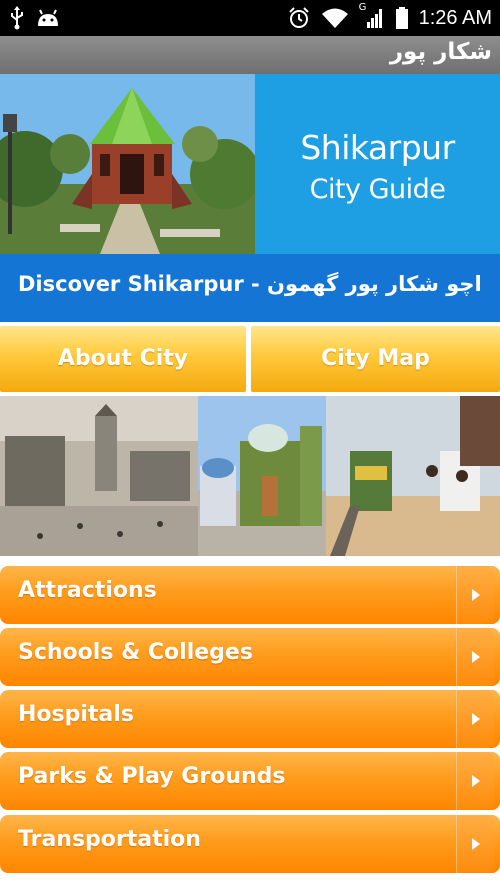  What do you see at coordinates (250, 18) in the screenshot?
I see `status-bar: G 1:26 AM` at bounding box center [250, 18].